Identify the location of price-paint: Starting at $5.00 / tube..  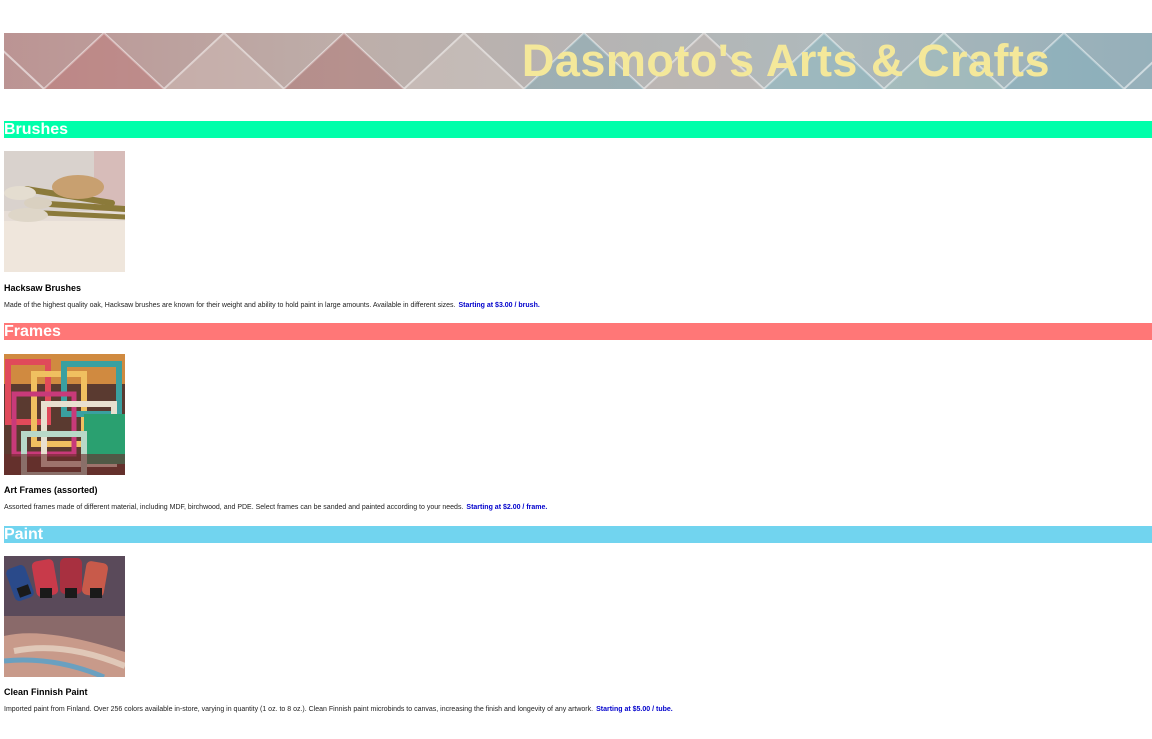
(634, 709).